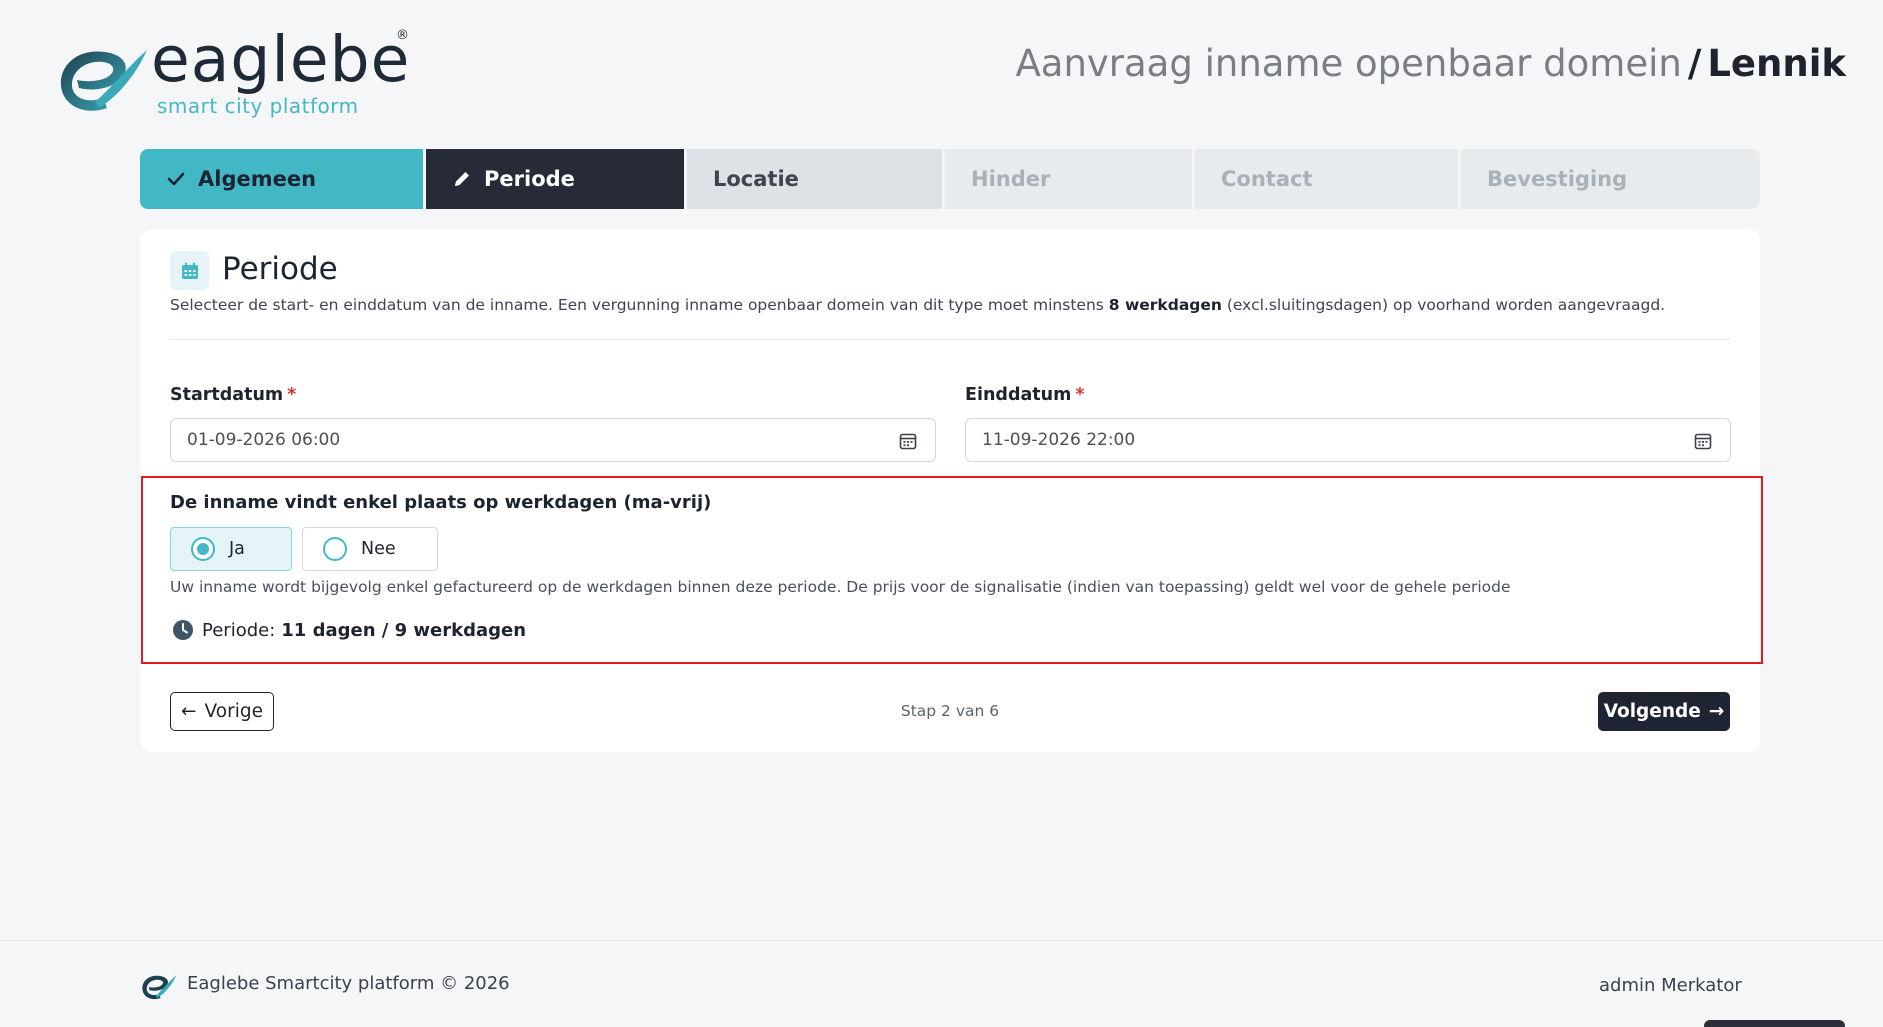  Describe the element at coordinates (756, 179) in the screenshot. I see `step-label: Locatie` at that location.